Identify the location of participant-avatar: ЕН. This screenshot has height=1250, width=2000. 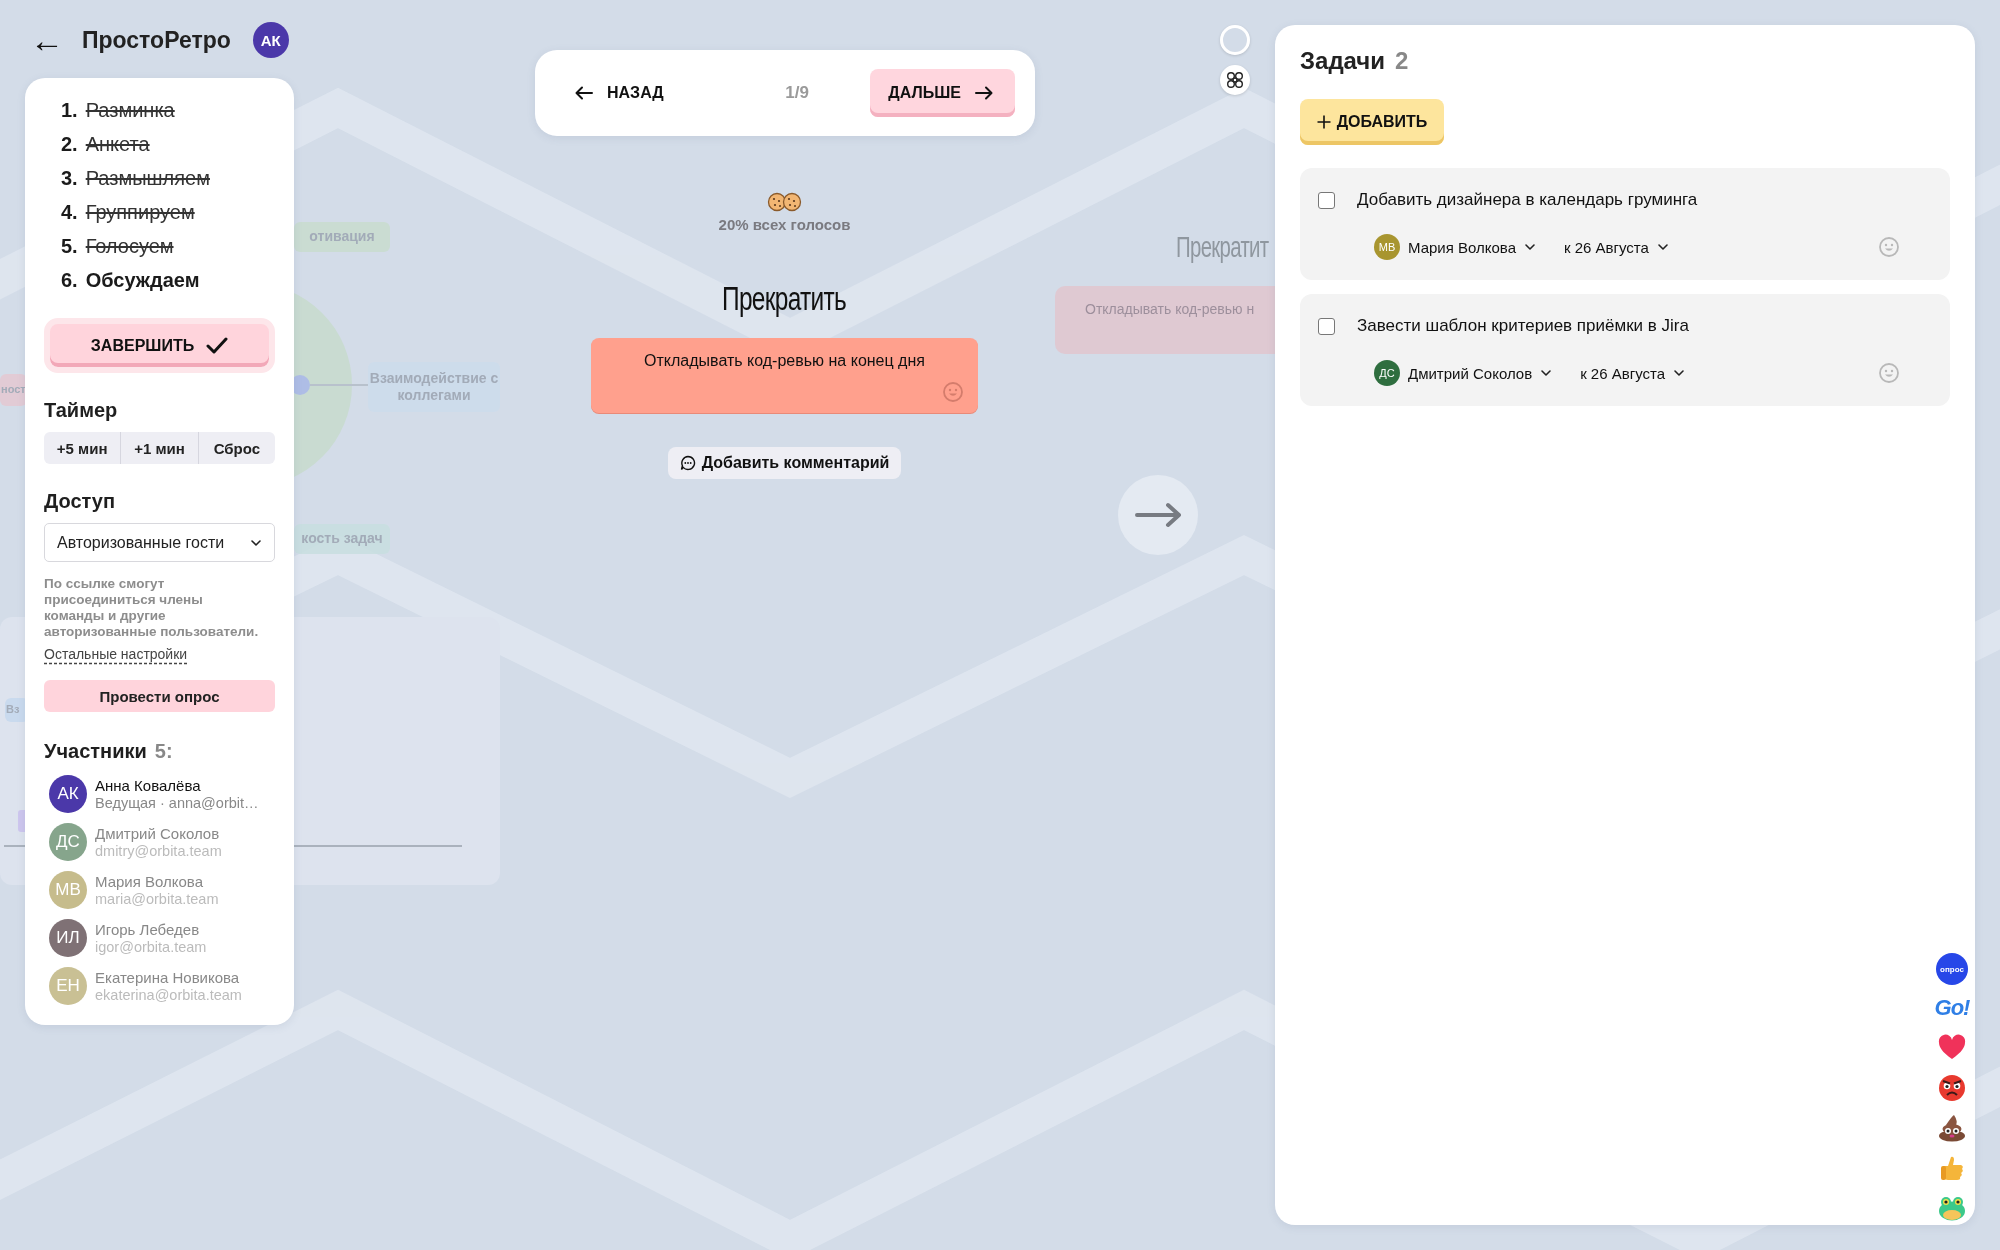
(68, 986).